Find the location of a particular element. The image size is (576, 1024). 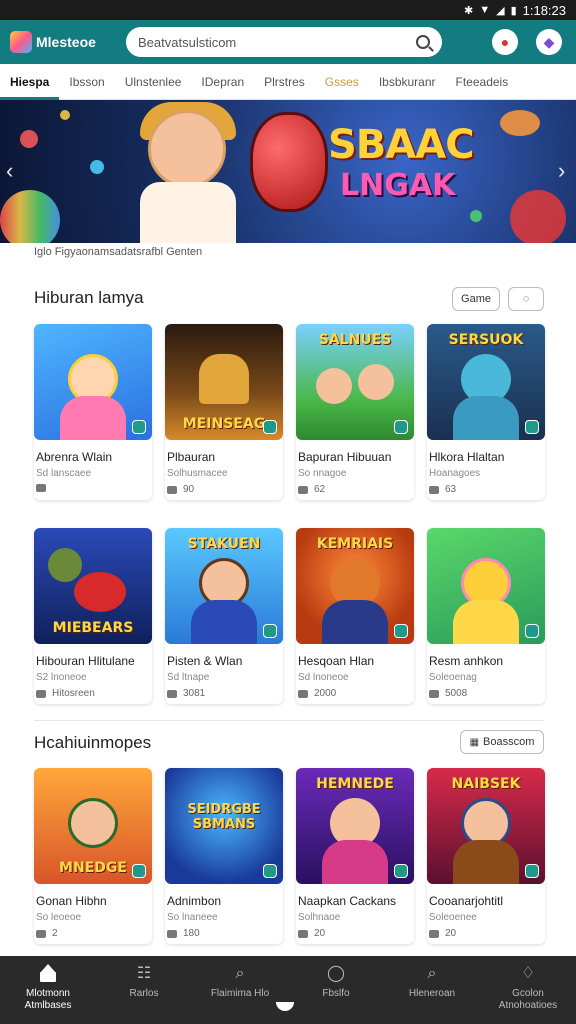

game-card: SALNUES Bapuran Hibuuan So nnagoe 62 is located at coordinates (355, 412).